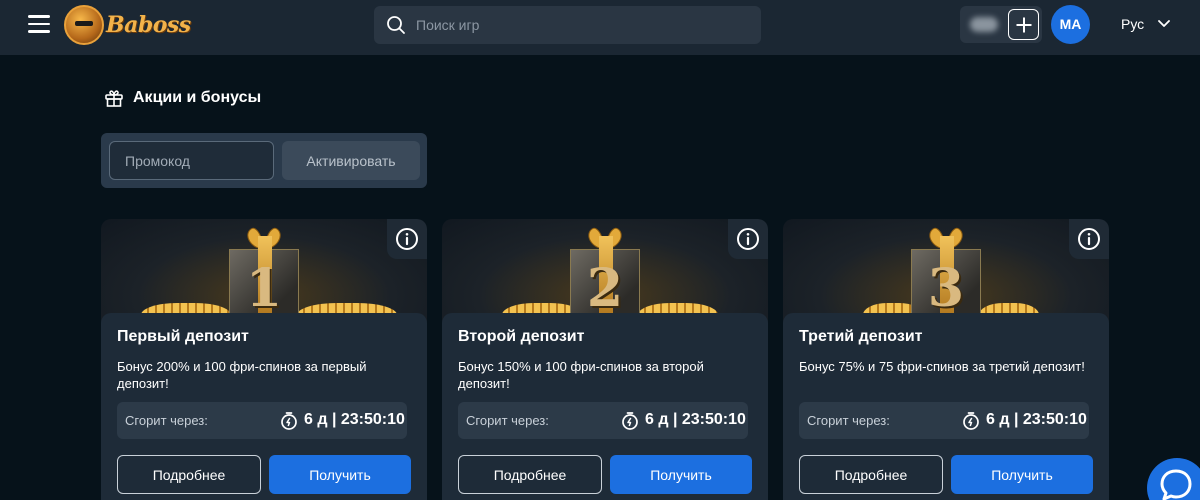 This screenshot has width=1200, height=500. Describe the element at coordinates (148, 25) in the screenshot. I see `logo-text: Baboss` at that location.